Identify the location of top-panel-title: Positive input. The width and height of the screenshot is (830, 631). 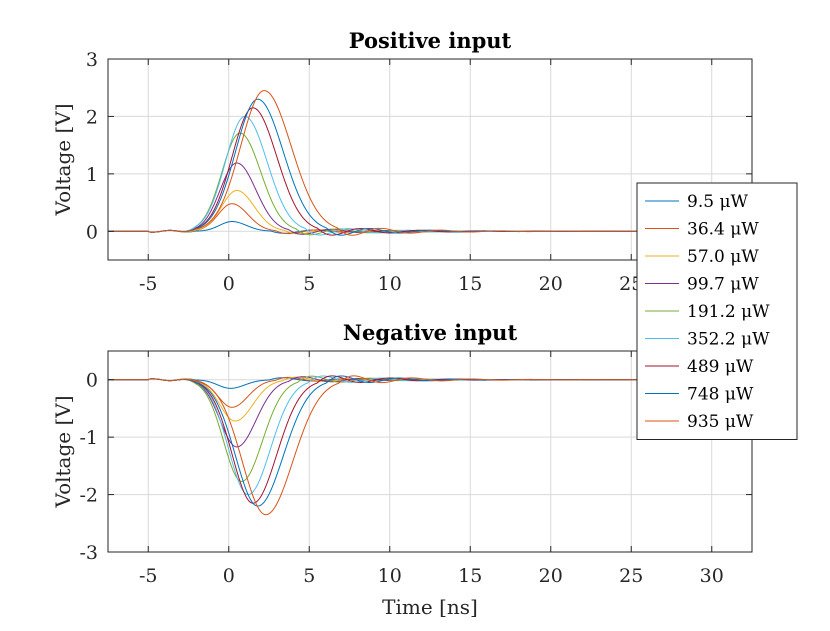
(430, 40).